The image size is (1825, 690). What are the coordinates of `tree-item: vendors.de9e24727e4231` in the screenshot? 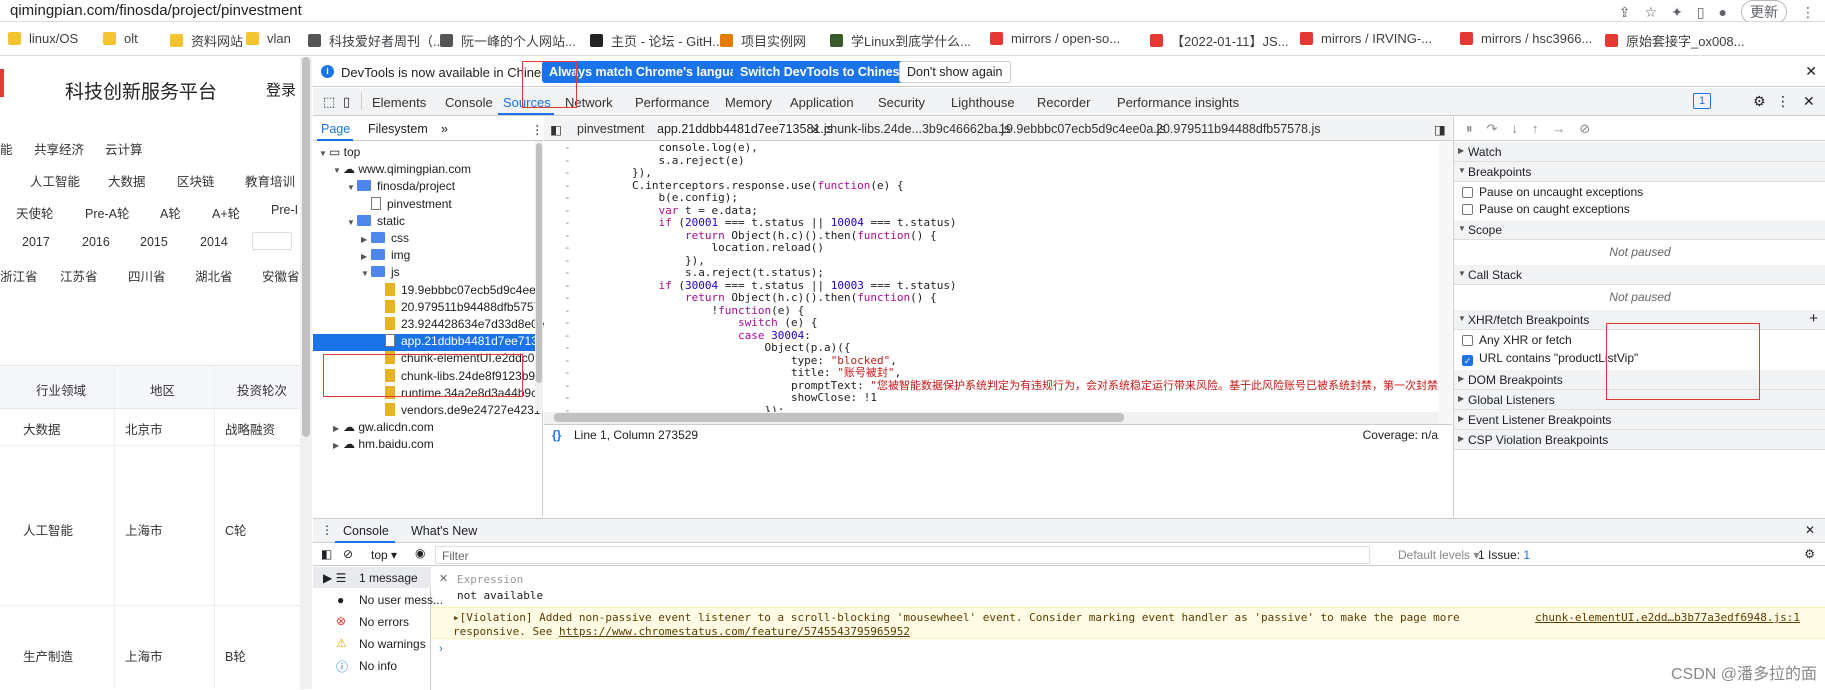 It's located at (457, 410).